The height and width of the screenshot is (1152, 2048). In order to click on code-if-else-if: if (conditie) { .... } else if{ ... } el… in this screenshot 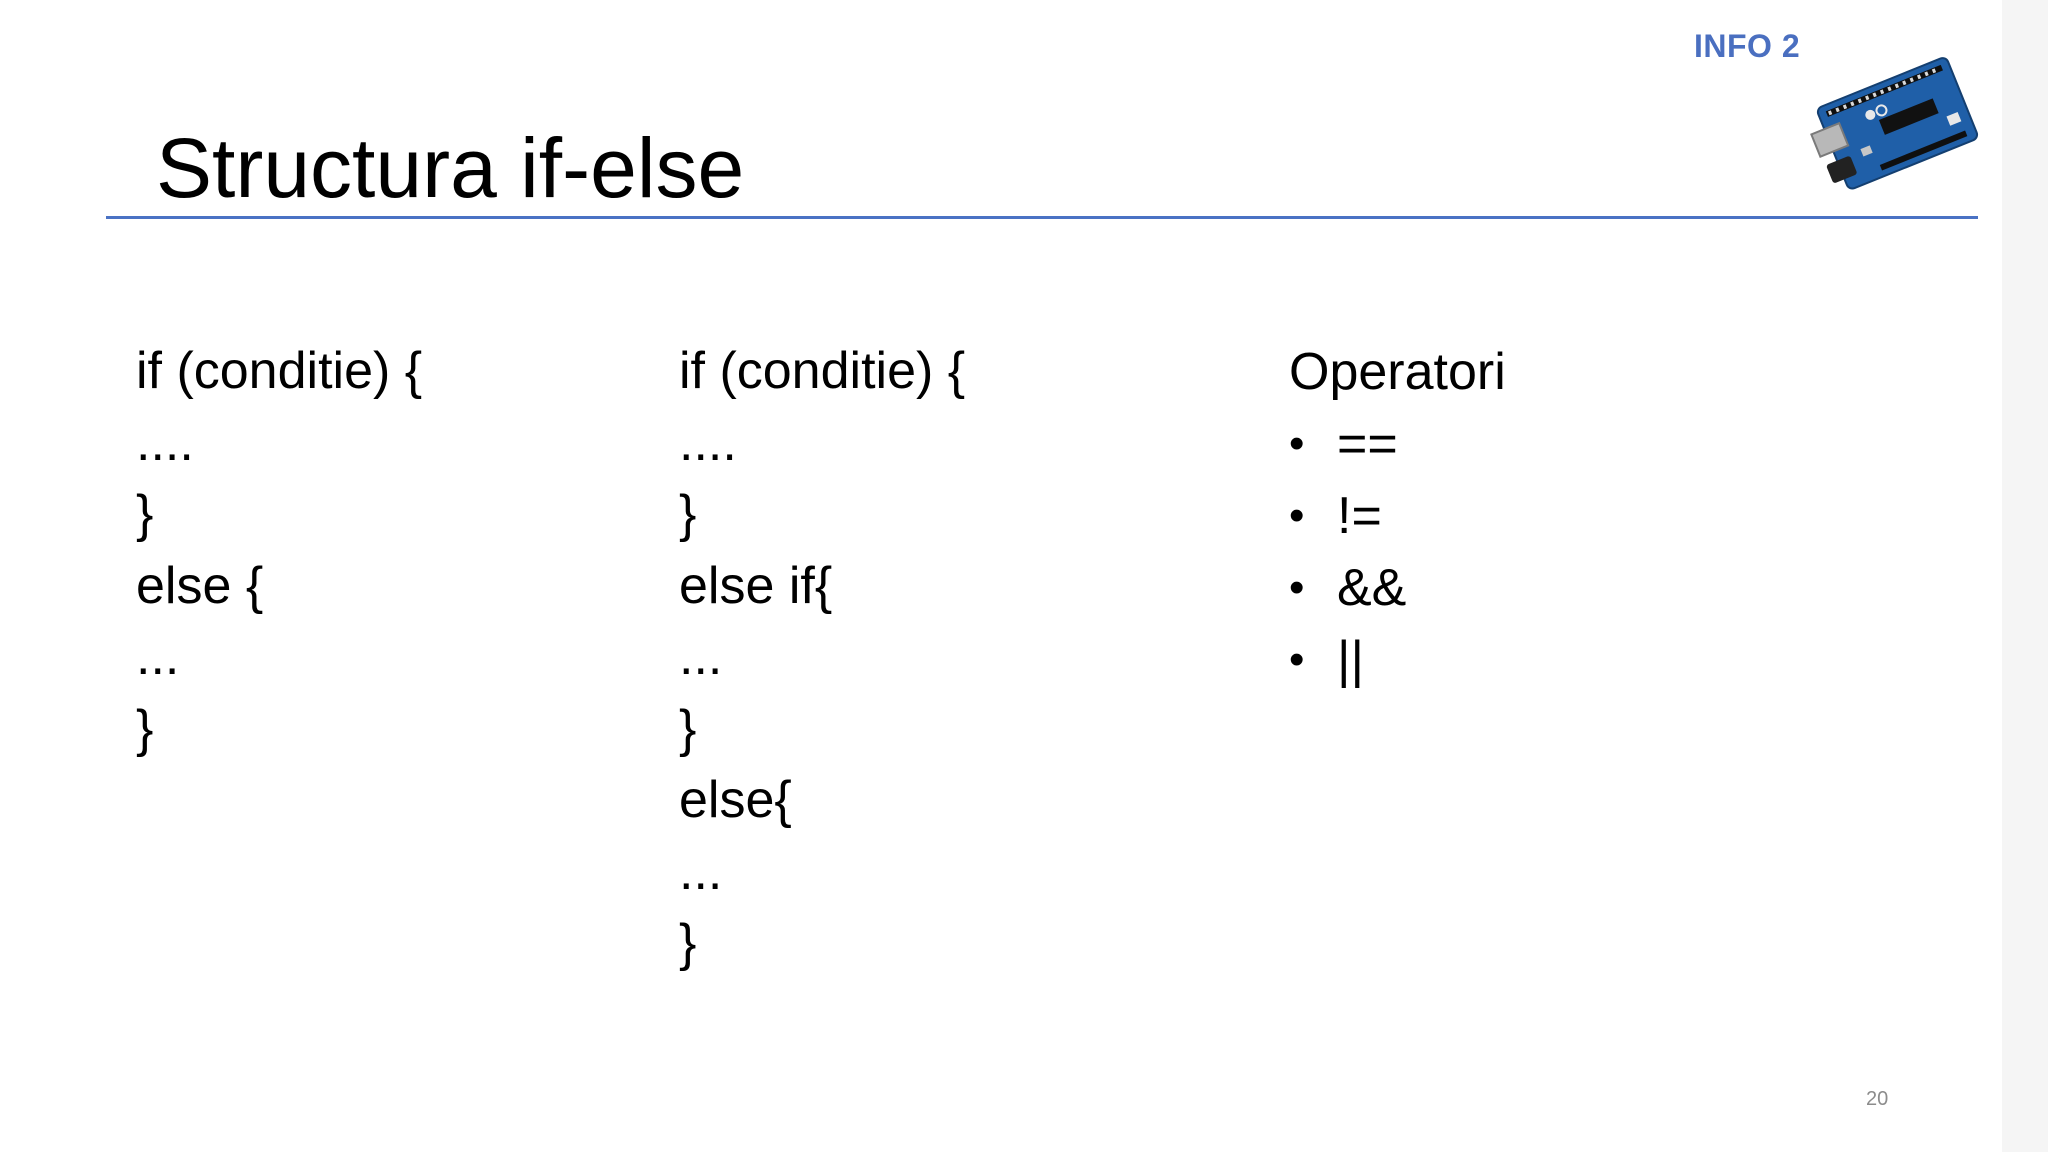, I will do `click(822, 658)`.